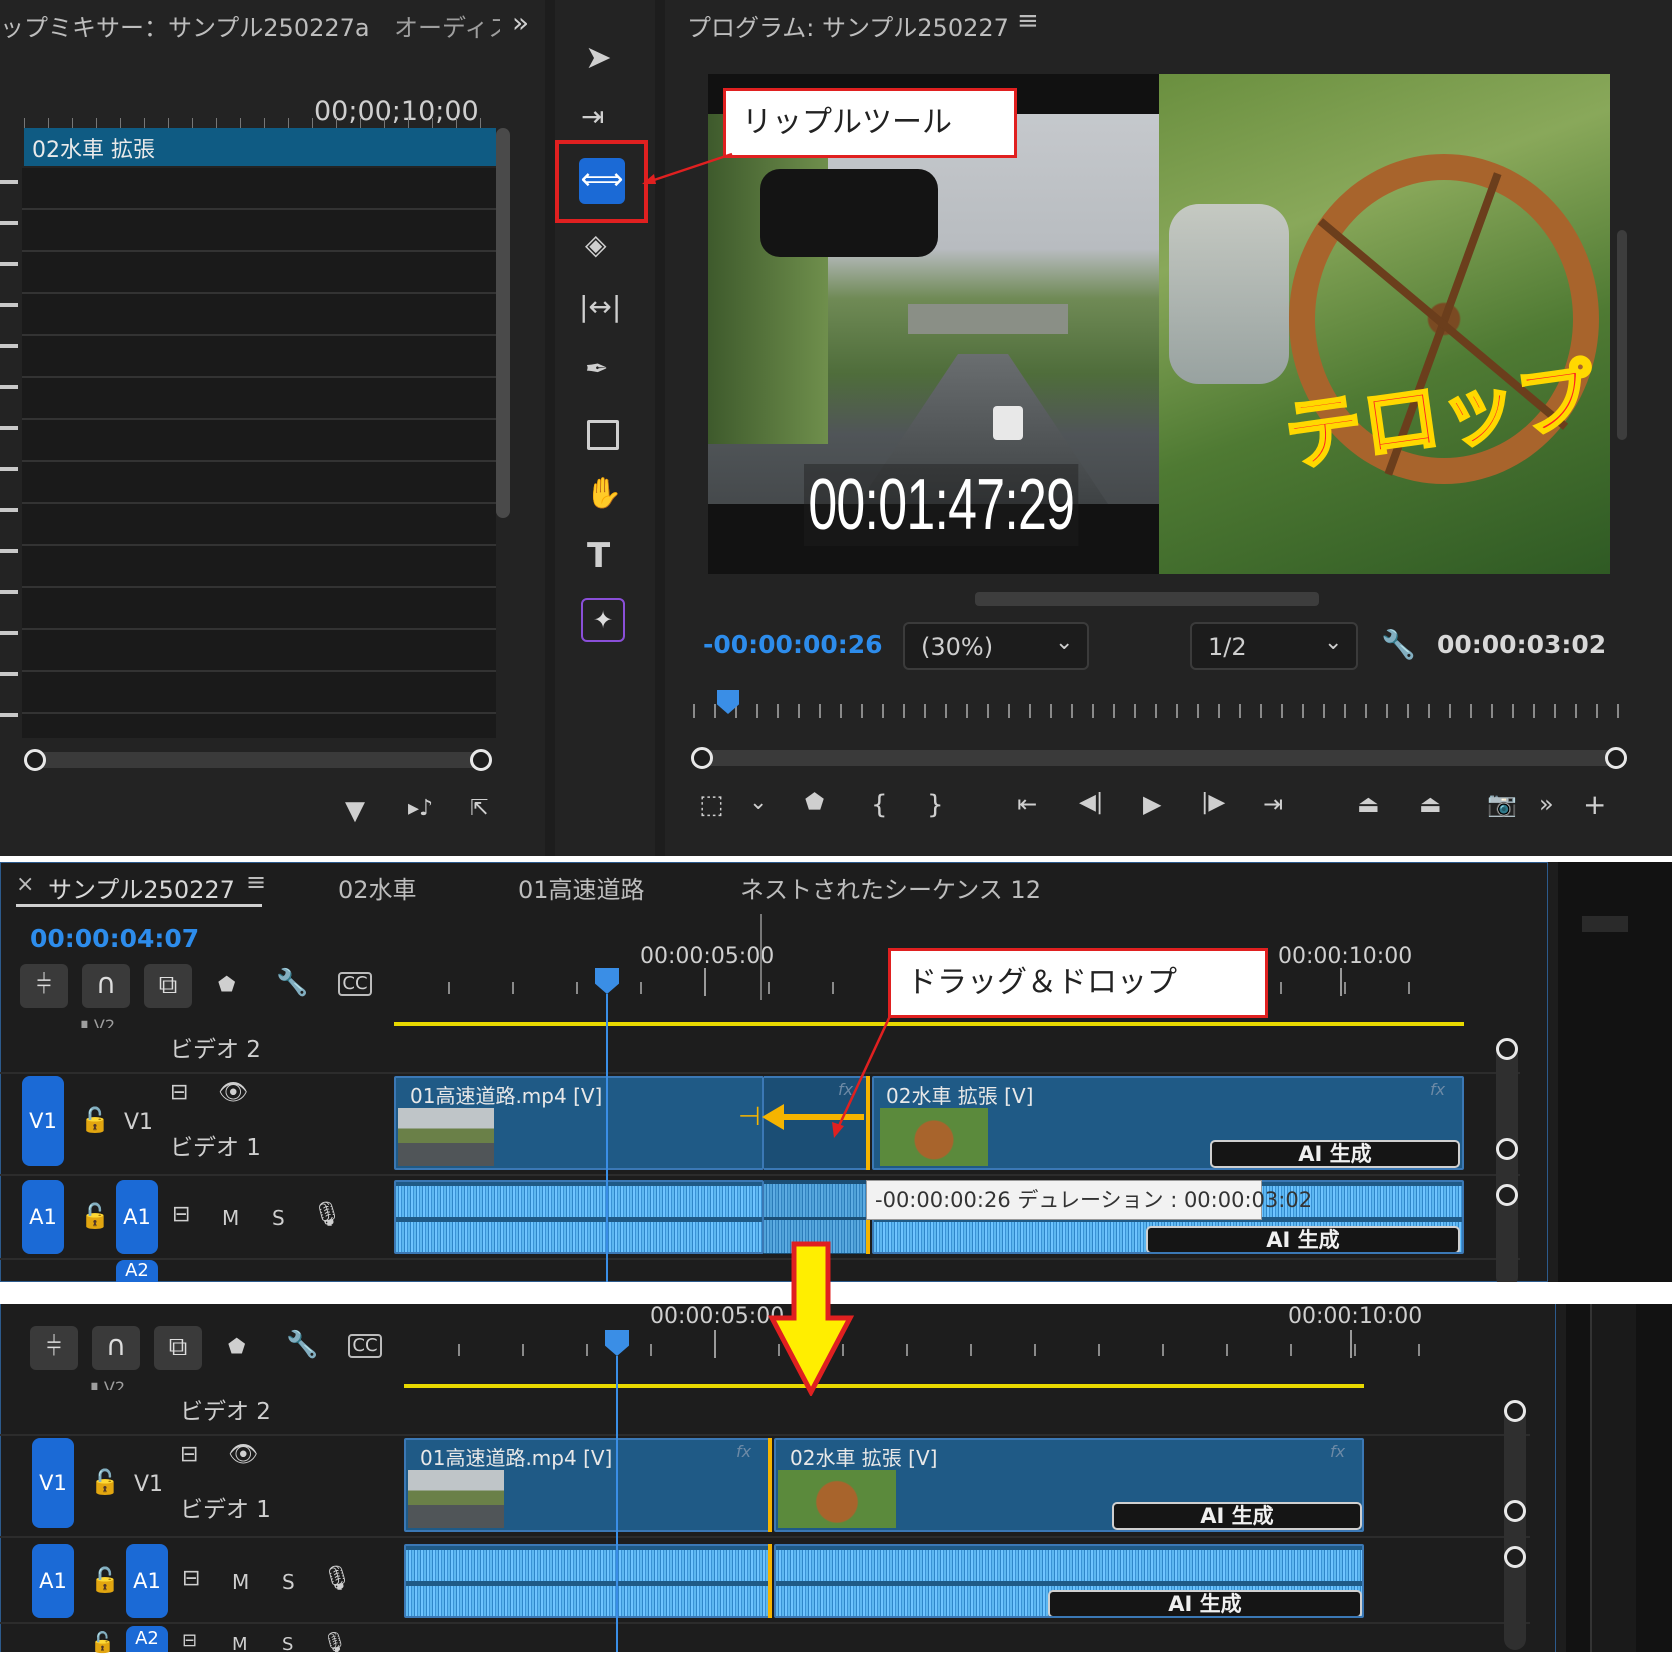 This screenshot has width=1672, height=1655. What do you see at coordinates (230, 1218) in the screenshot?
I see `mute-button: M` at bounding box center [230, 1218].